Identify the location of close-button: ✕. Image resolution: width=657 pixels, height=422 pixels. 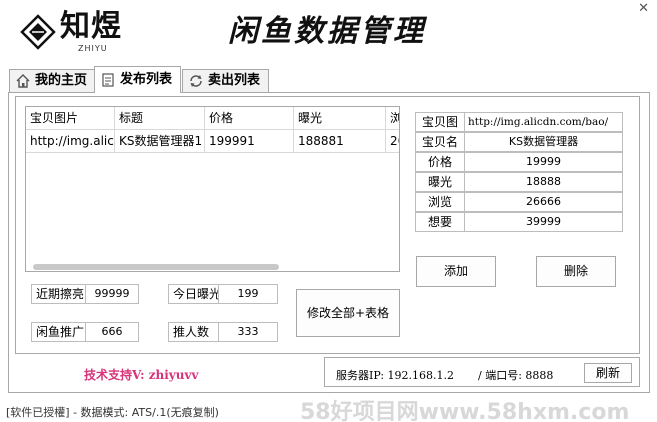
(643, 9).